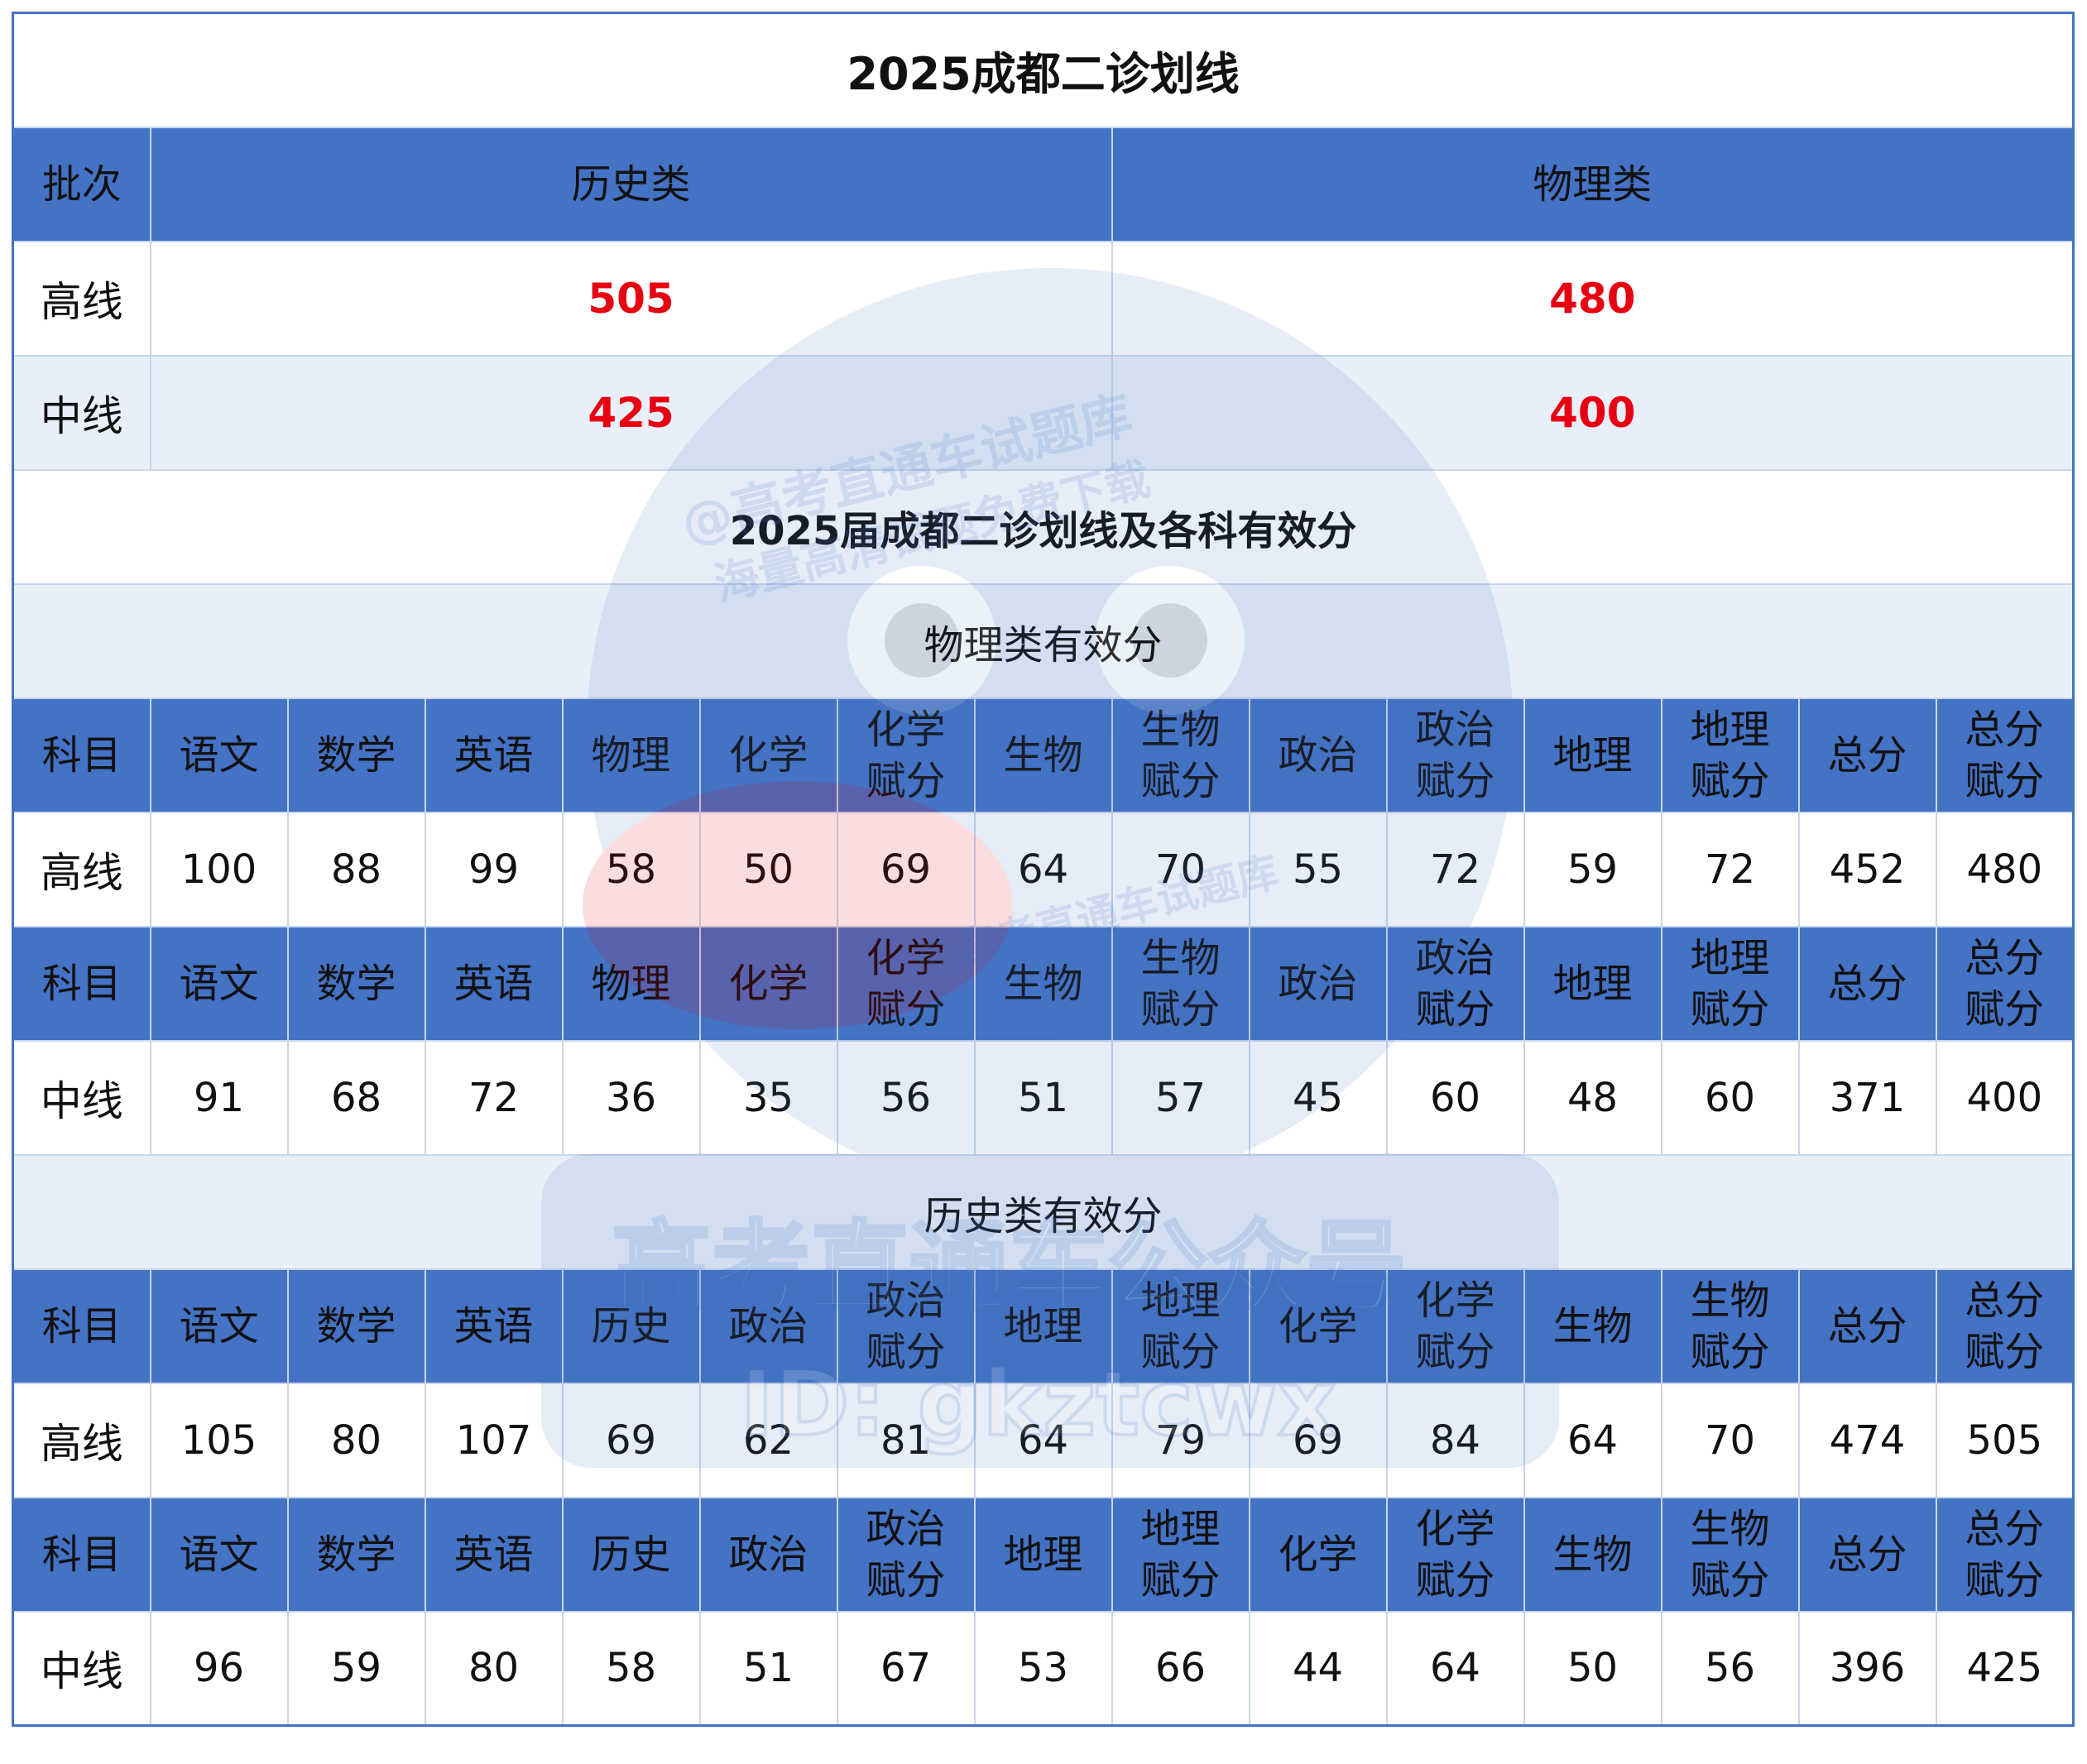 Image resolution: width=2087 pixels, height=1764 pixels. Describe the element at coordinates (219, 1097) in the screenshot. I see `score-cell-chinese: 91` at that location.